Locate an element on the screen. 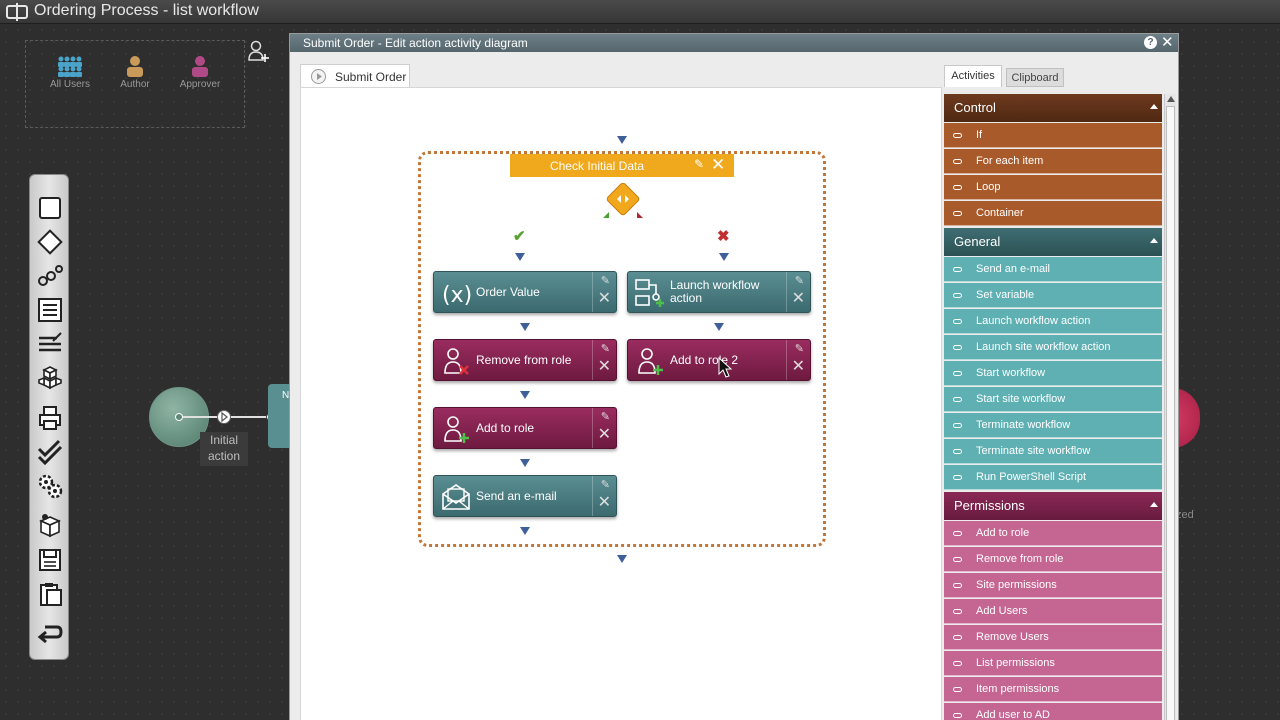 The height and width of the screenshot is (720, 1280). activity-item-if: If is located at coordinates (1053, 135).